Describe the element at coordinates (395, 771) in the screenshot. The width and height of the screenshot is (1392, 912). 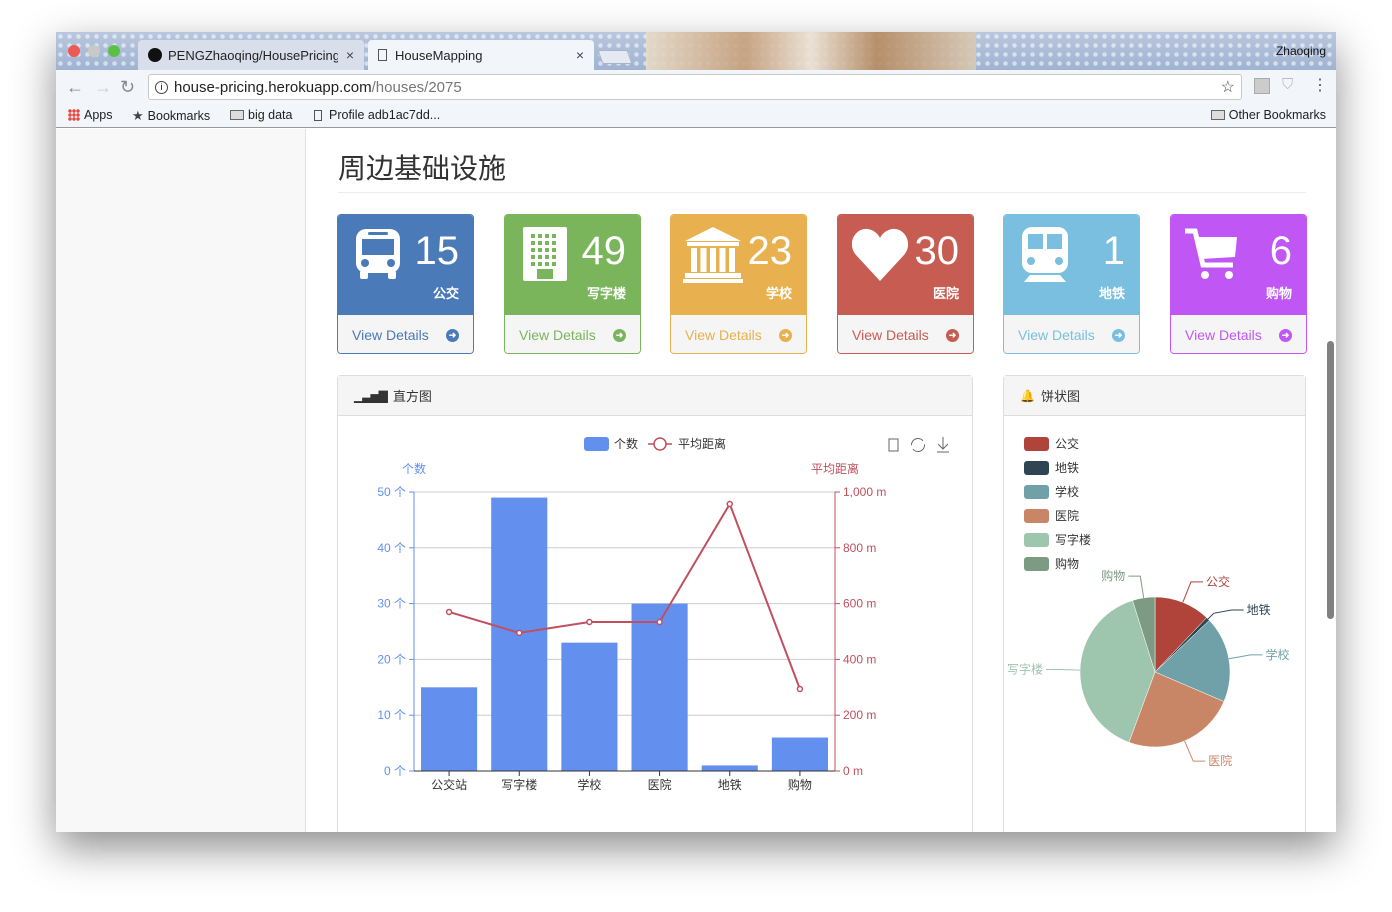
I see `y-left-tick-label: 0 个` at that location.